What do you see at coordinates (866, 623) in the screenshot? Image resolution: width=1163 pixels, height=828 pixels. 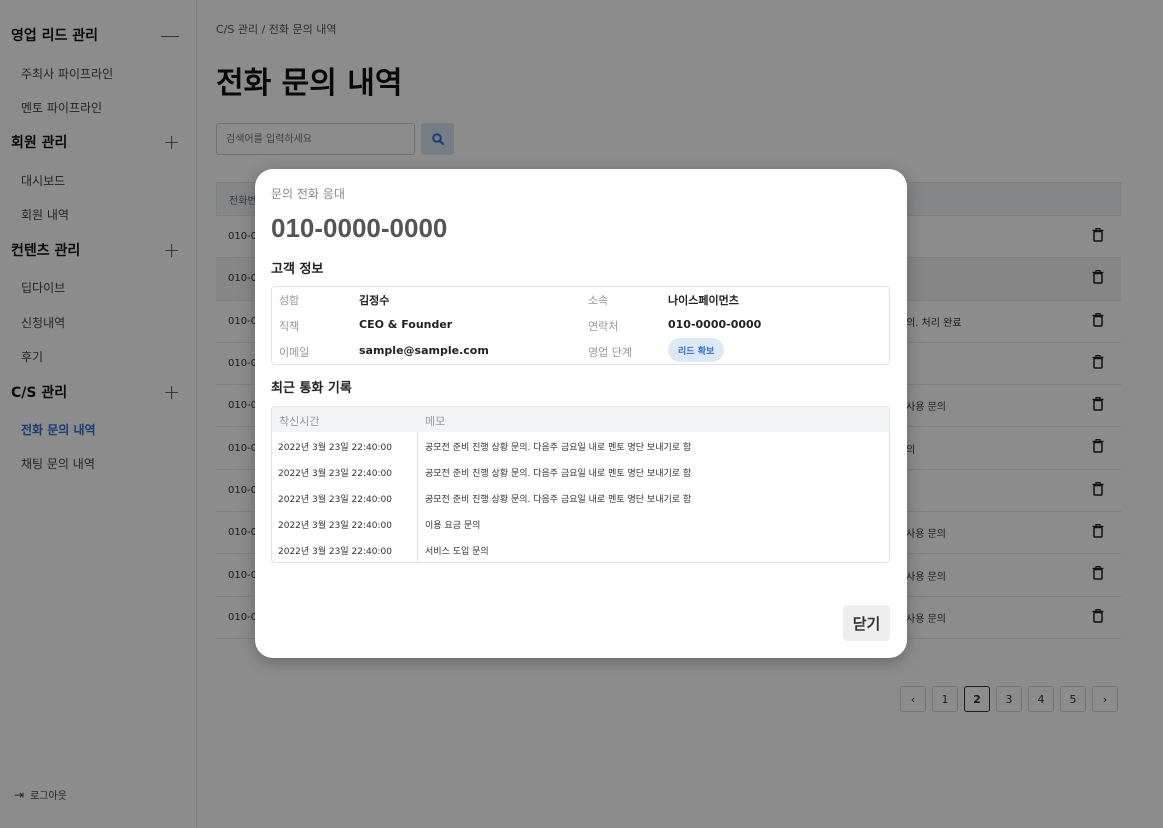 I see `close-button: 닫기` at bounding box center [866, 623].